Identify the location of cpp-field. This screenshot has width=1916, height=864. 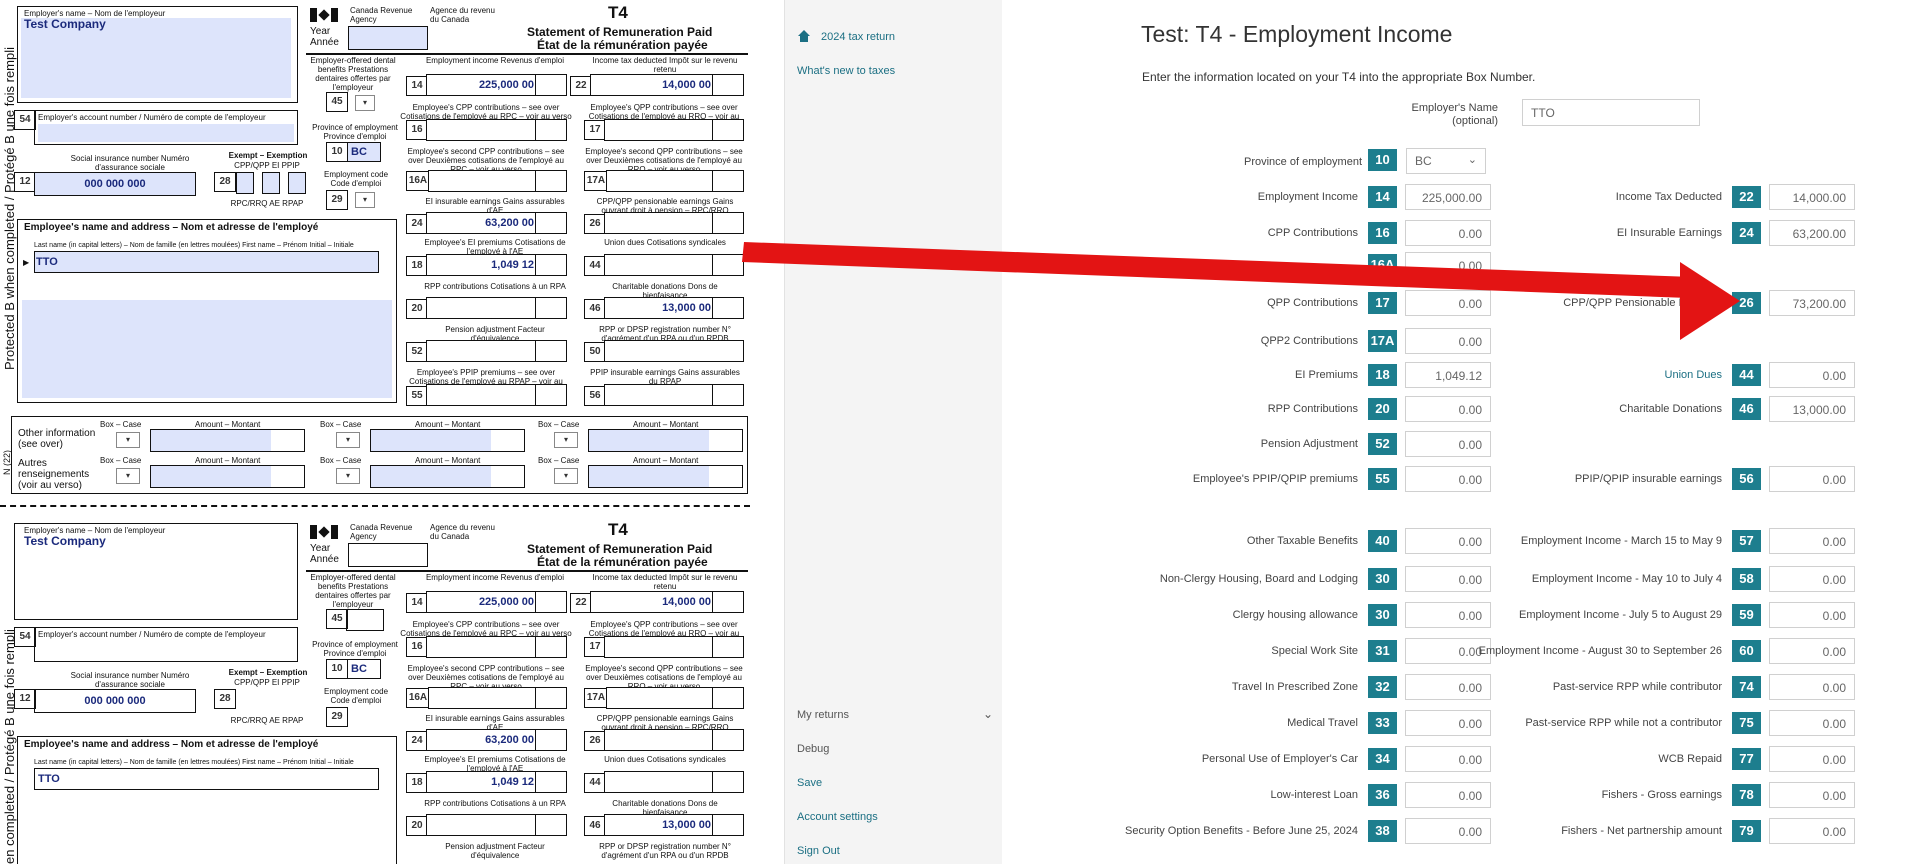
(496, 130).